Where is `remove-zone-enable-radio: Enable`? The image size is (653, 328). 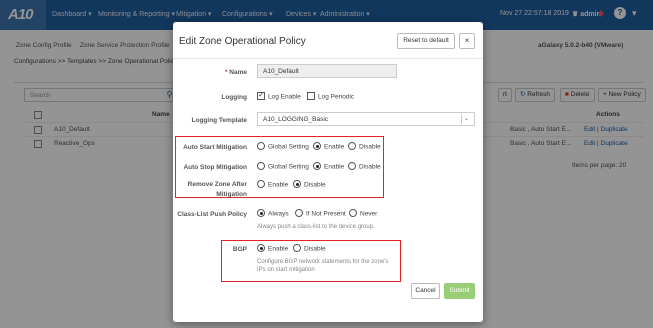 remove-zone-enable-radio: Enable is located at coordinates (273, 184).